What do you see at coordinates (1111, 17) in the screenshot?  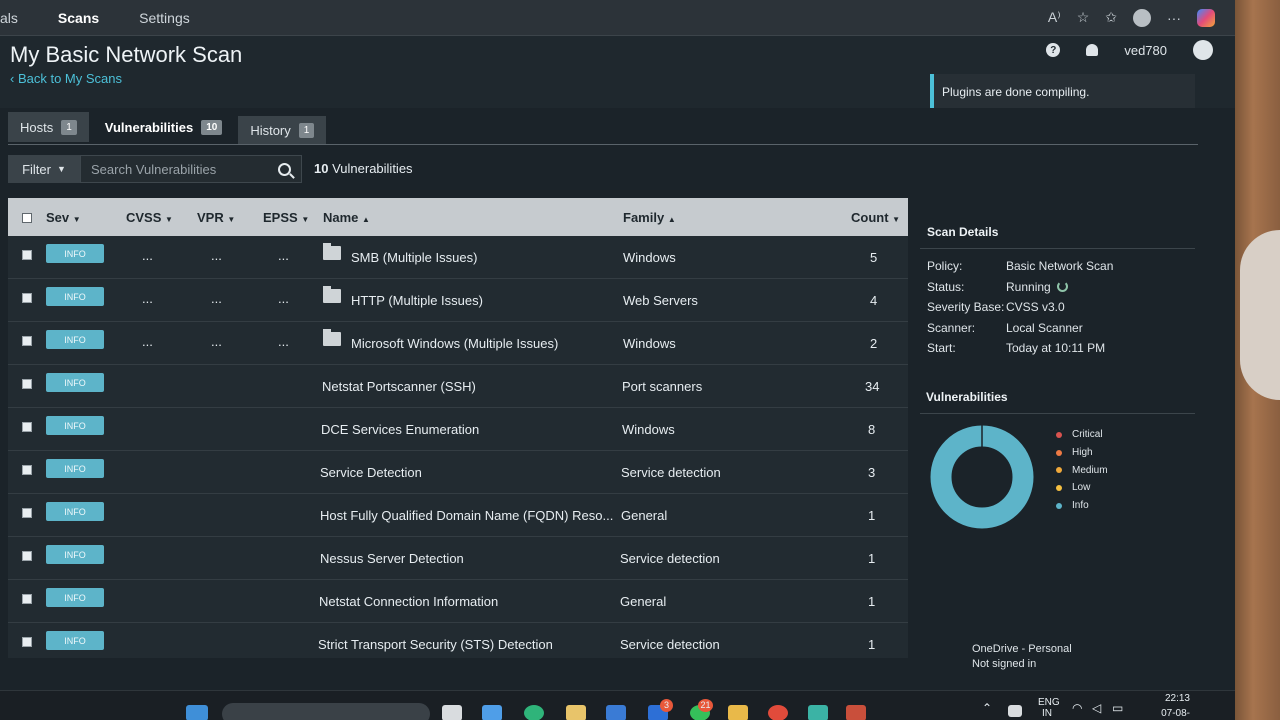 I see `favorites-icon: ✩` at bounding box center [1111, 17].